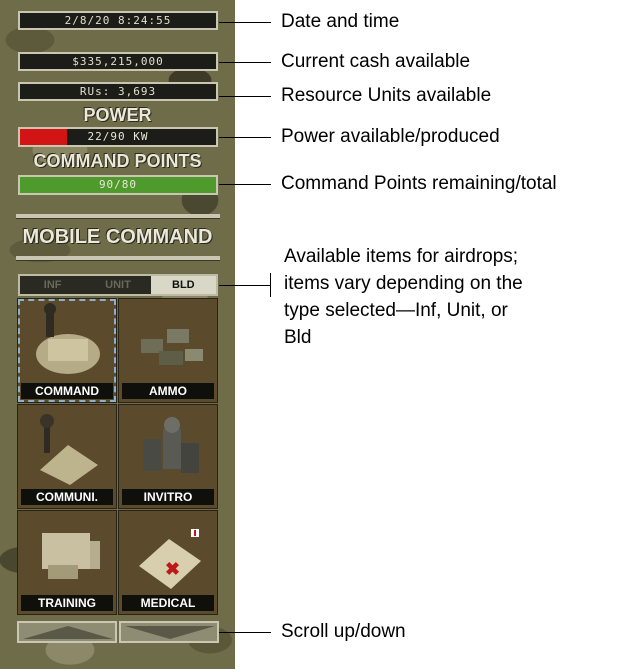  Describe the element at coordinates (67, 456) in the screenshot. I see `item-communi: COMMUNI.` at that location.